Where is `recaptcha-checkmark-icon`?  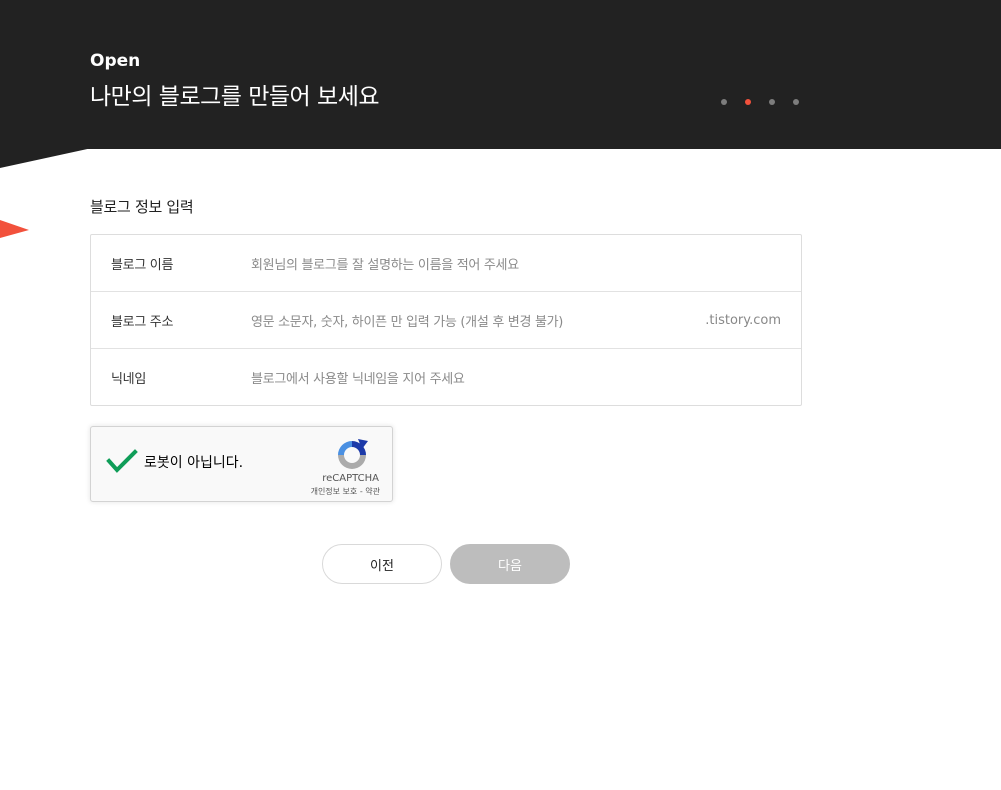 recaptcha-checkmark-icon is located at coordinates (122, 461).